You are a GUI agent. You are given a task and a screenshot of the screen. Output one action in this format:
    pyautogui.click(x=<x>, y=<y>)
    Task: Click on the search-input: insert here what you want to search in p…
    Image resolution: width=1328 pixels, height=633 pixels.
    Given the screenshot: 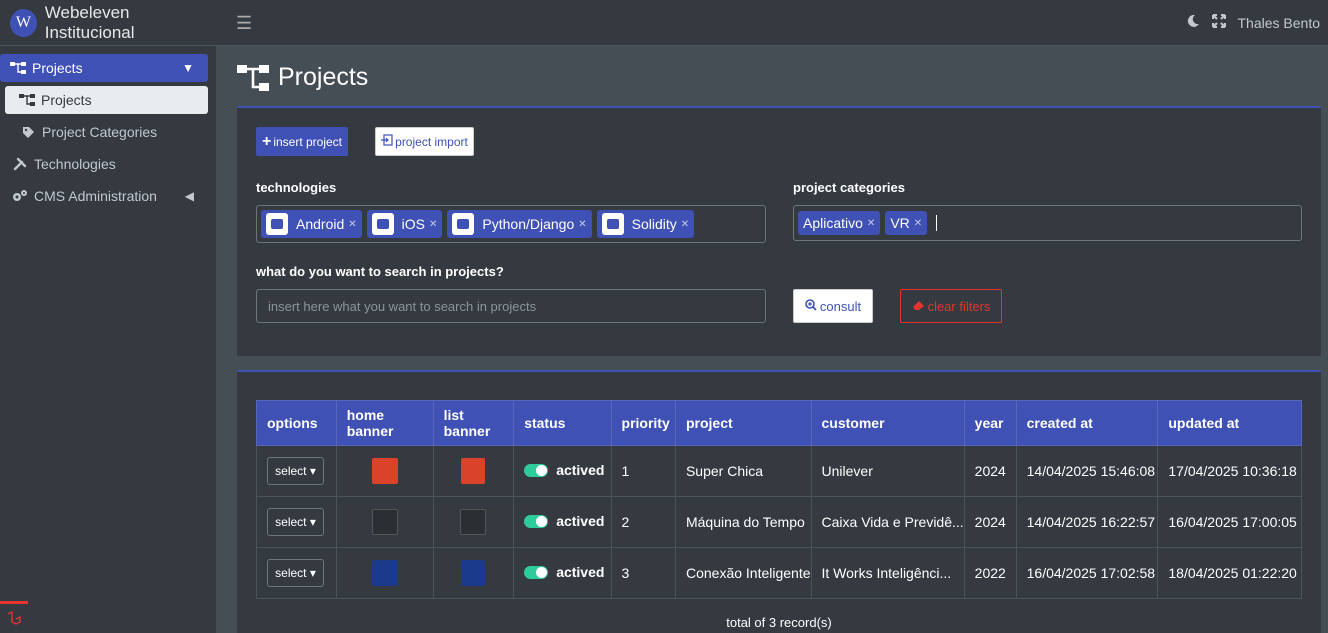 What is the action you would take?
    pyautogui.click(x=511, y=306)
    